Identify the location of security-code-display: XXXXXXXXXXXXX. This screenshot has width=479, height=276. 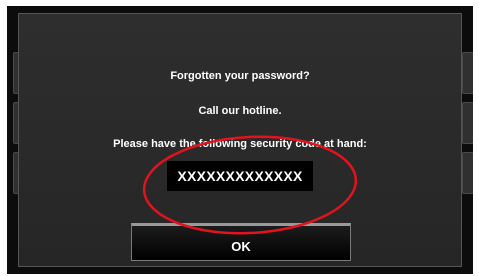
(240, 176).